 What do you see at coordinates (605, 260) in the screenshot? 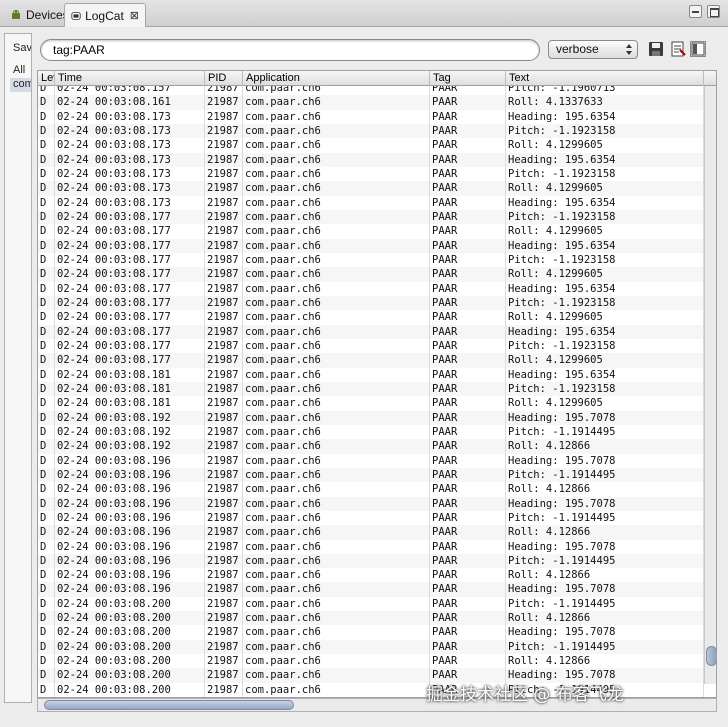
I see `row-text: Pitch: -1.1923158` at bounding box center [605, 260].